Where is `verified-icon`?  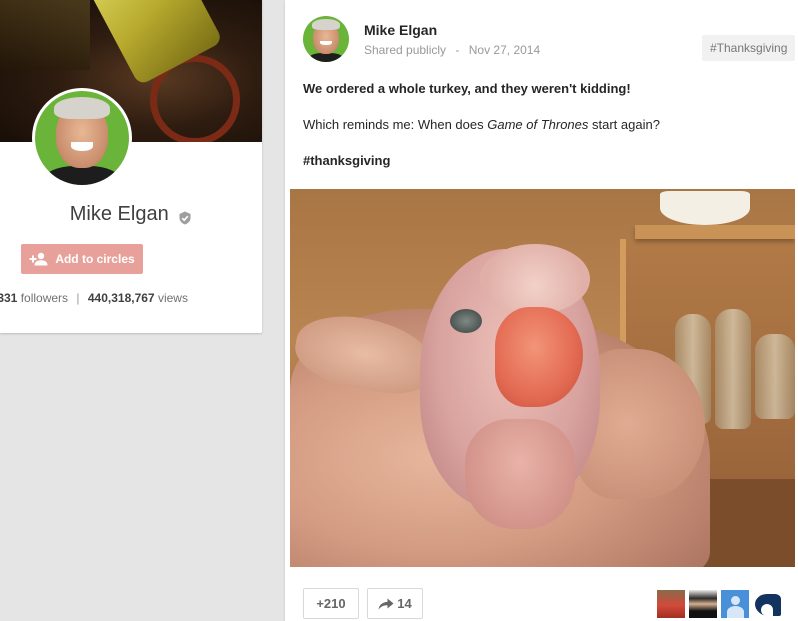 verified-icon is located at coordinates (185, 216).